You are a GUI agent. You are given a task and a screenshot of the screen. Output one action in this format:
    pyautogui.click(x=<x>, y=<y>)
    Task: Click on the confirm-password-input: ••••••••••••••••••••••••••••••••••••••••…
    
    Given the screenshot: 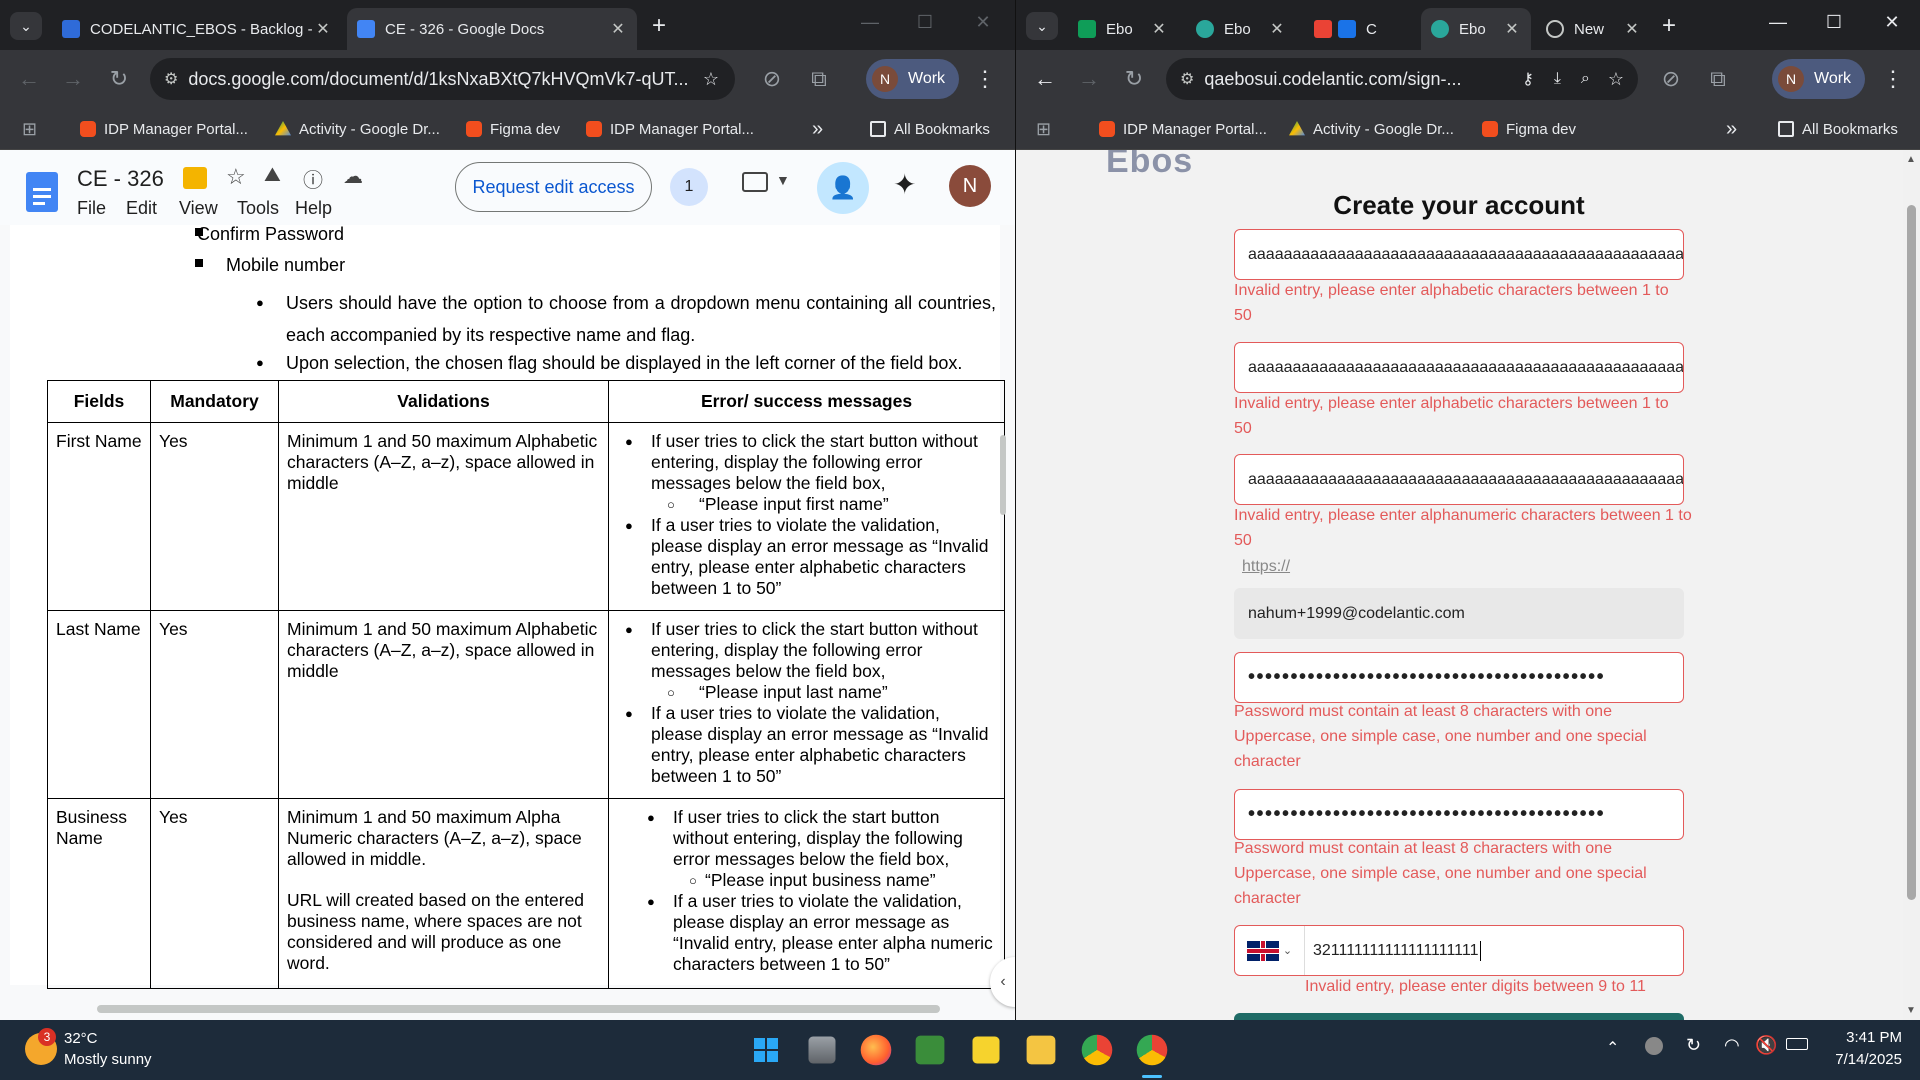 What is the action you would take?
    pyautogui.click(x=1459, y=814)
    